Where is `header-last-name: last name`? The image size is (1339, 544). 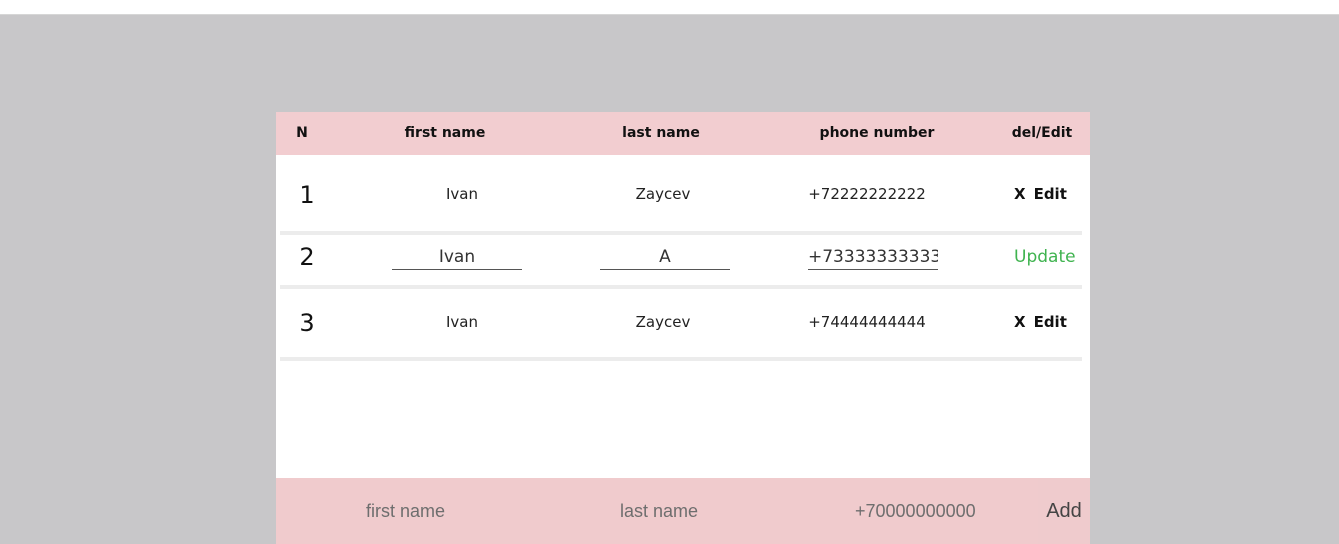
header-last-name: last name is located at coordinates (661, 133).